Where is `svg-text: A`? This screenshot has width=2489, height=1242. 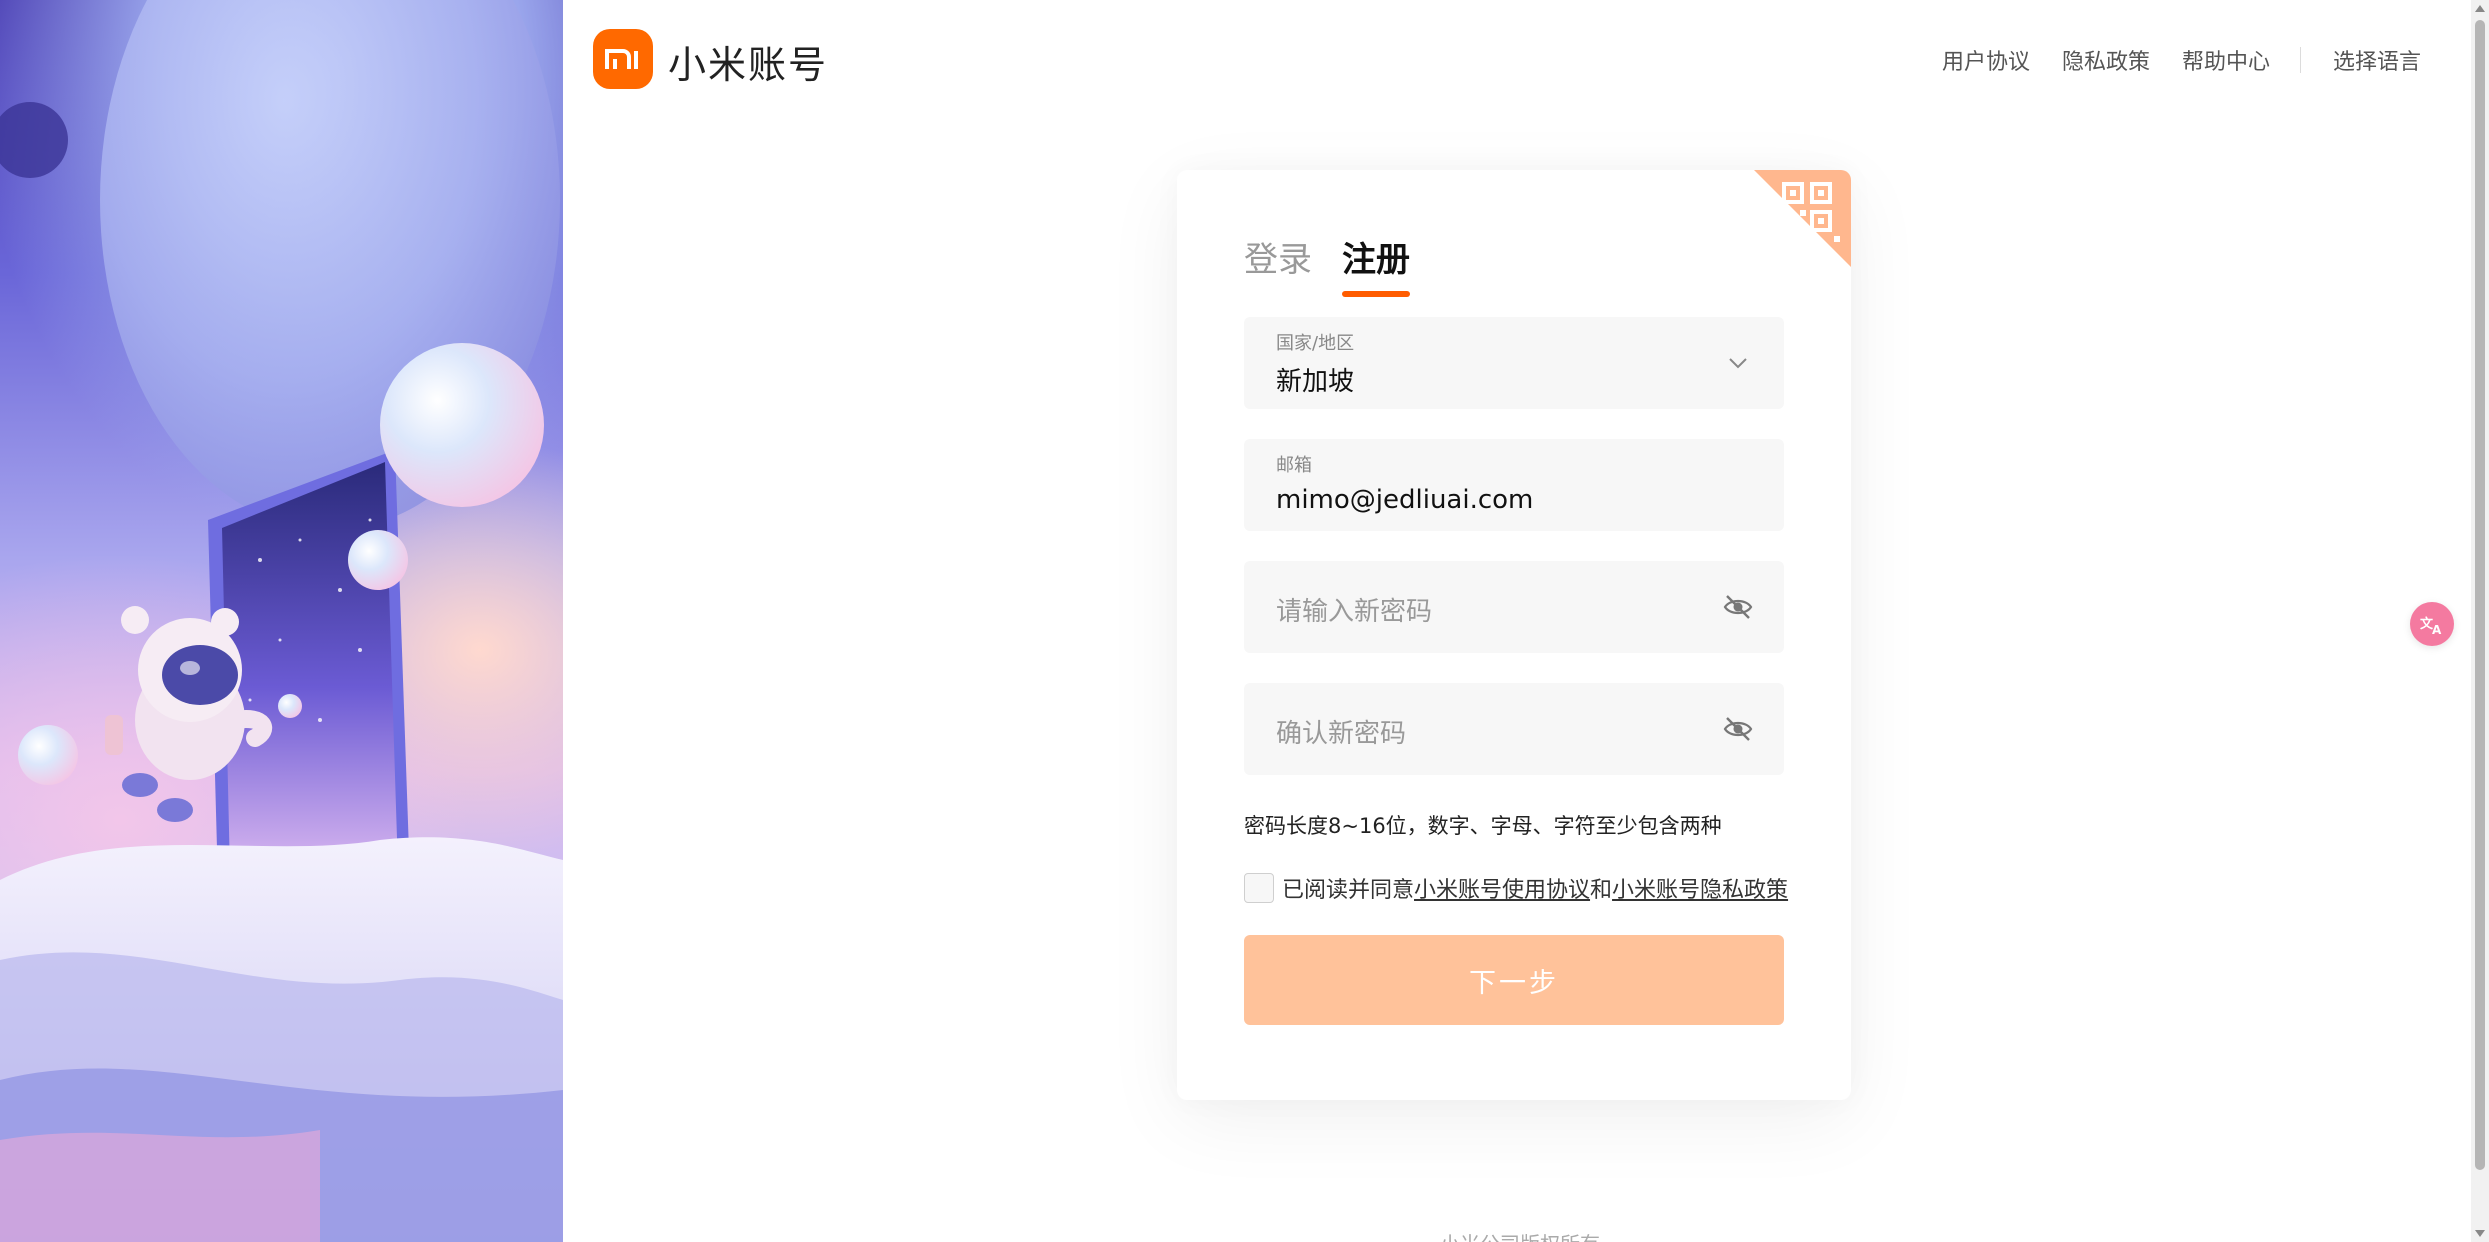 svg-text: A is located at coordinates (2437, 630).